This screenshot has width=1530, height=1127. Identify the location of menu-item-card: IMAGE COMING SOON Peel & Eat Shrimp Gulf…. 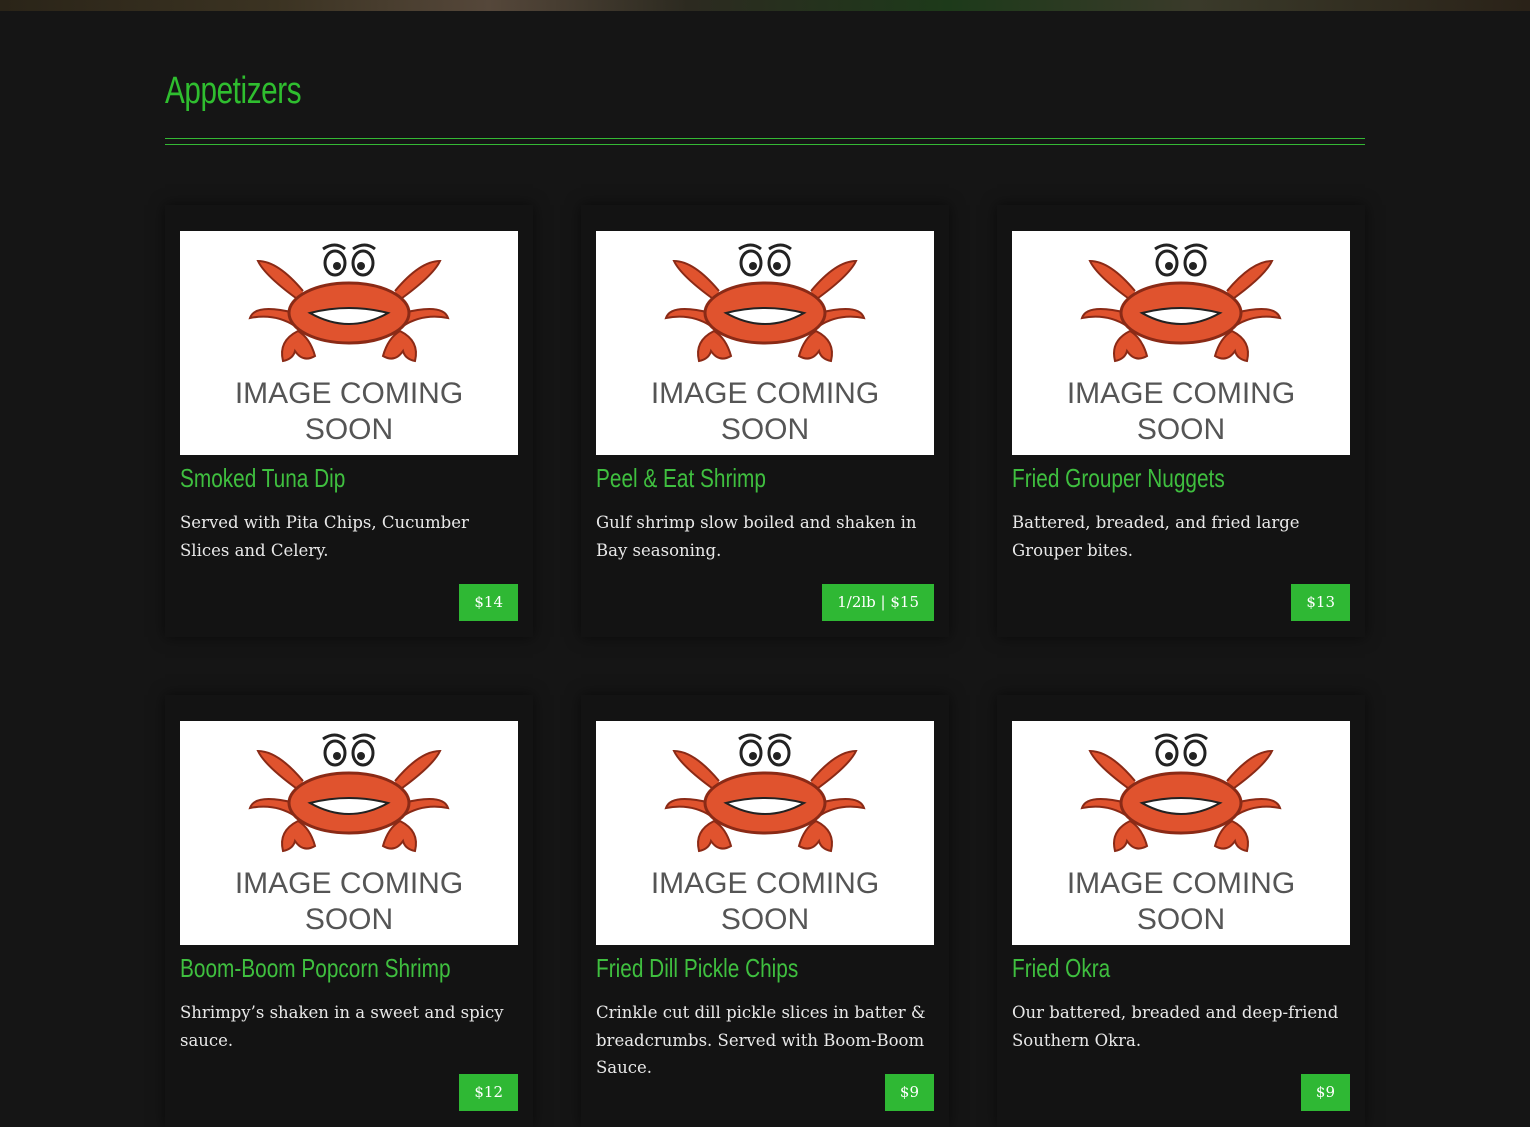
(765, 421).